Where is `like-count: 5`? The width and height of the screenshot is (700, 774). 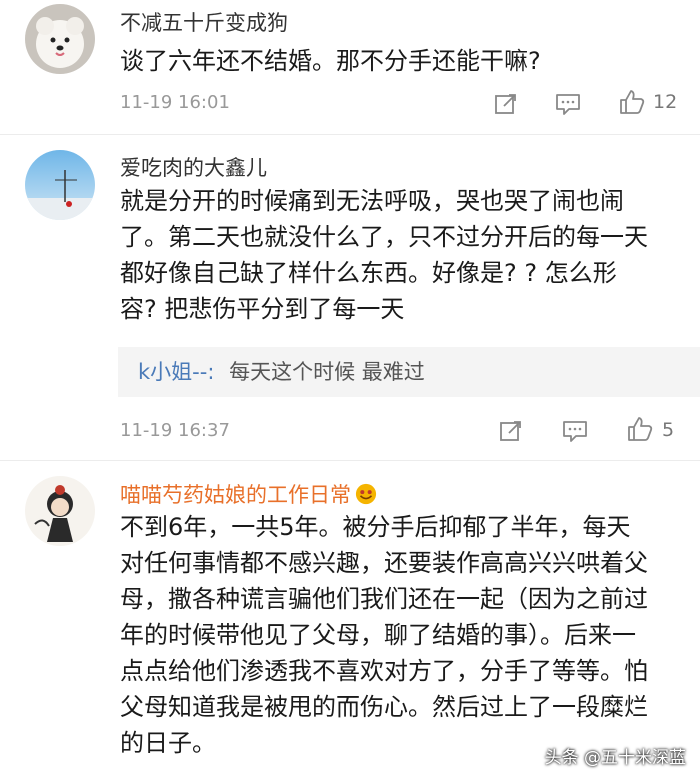 like-count: 5 is located at coordinates (668, 430).